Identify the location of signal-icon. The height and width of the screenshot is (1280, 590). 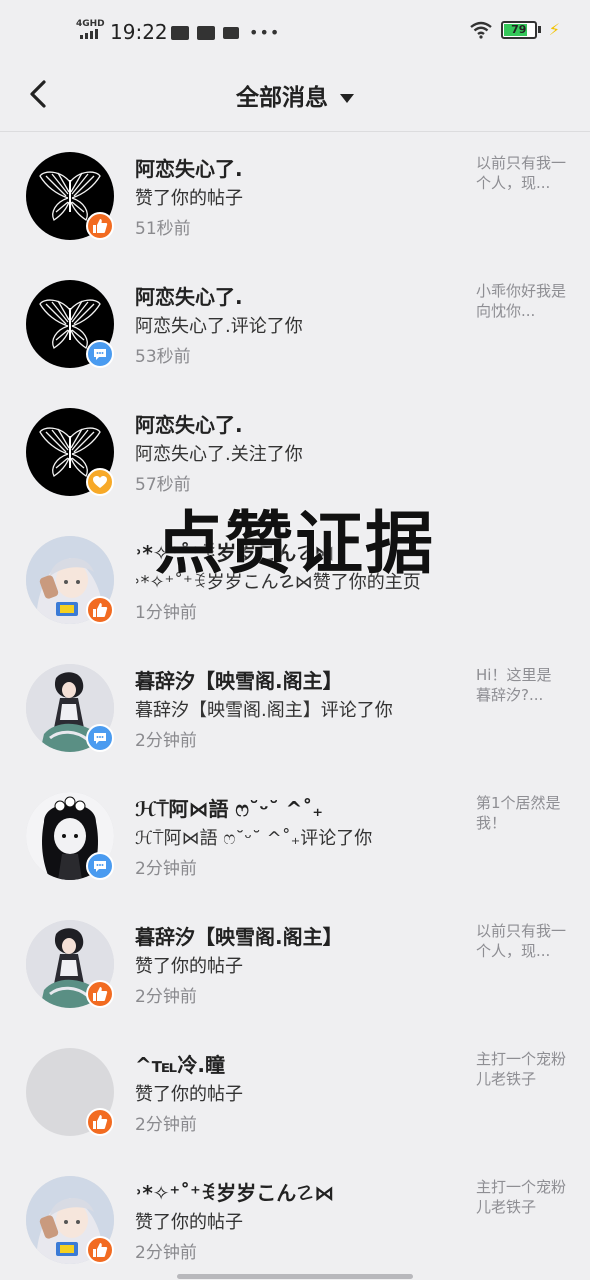
(89, 34).